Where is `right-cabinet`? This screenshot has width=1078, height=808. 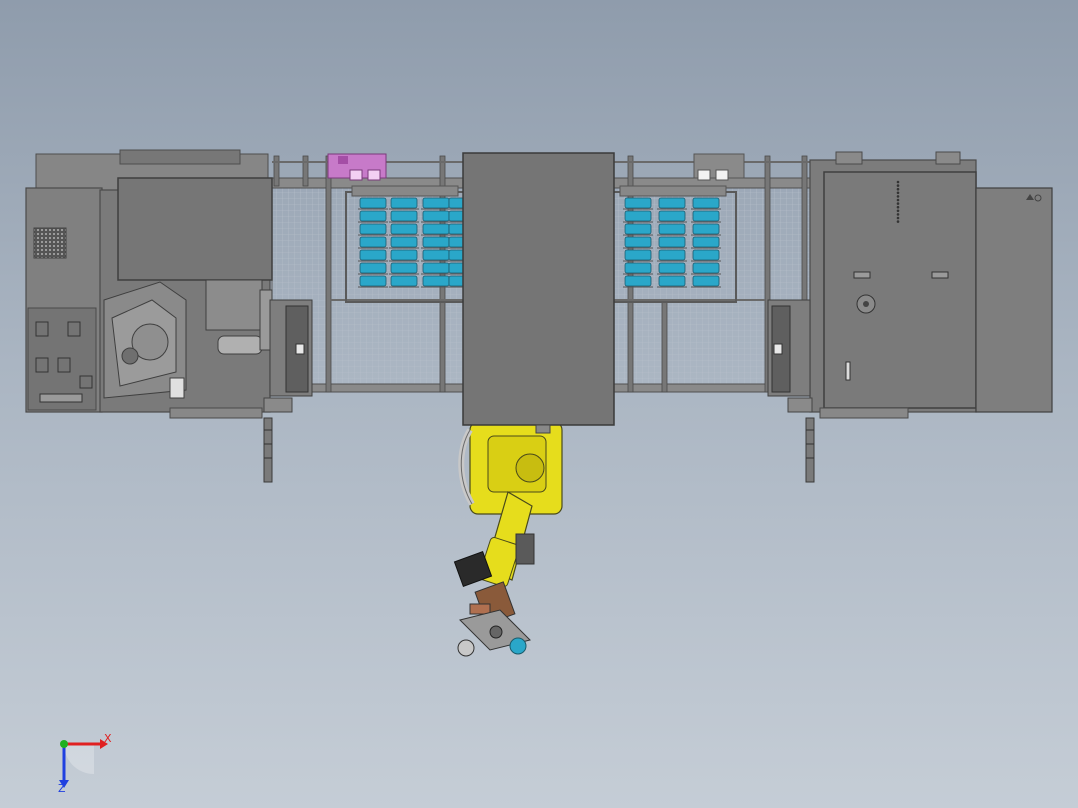
right-cabinet is located at coordinates (791, 391).